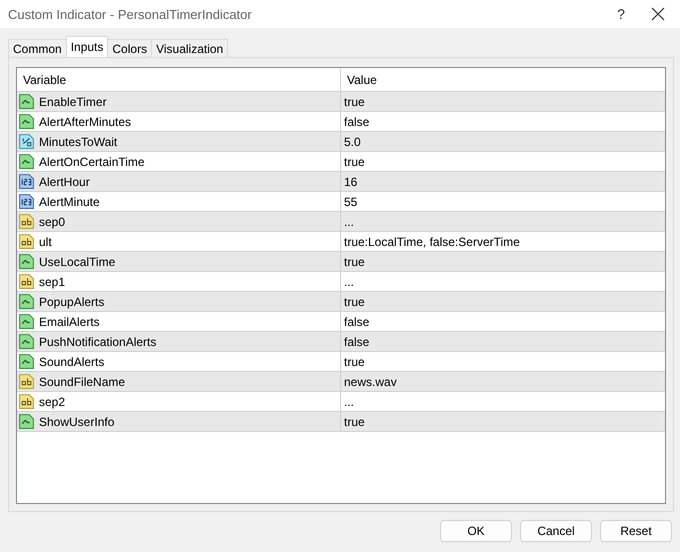 This screenshot has width=680, height=552. What do you see at coordinates (503, 181) in the screenshot?
I see `value-cell: 16` at bounding box center [503, 181].